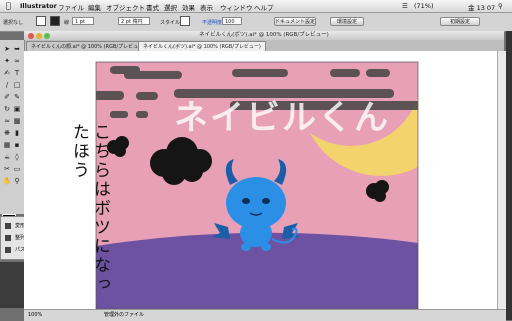  I want to click on close-icon, so click(31, 36).